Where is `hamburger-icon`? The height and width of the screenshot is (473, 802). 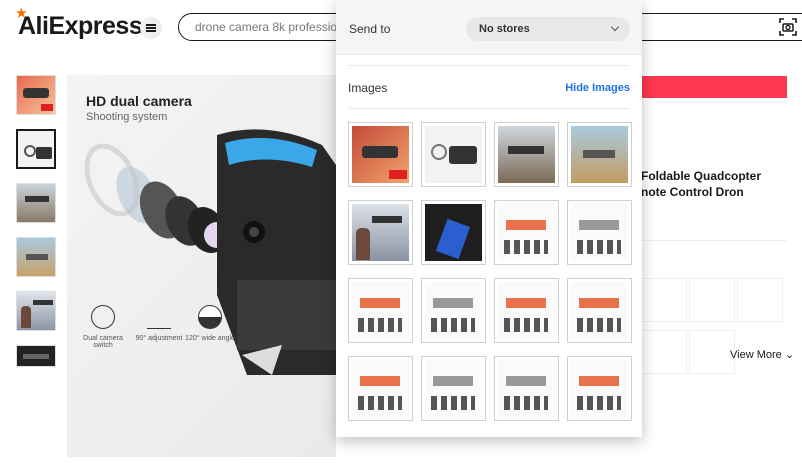
hamburger-icon is located at coordinates (151, 28).